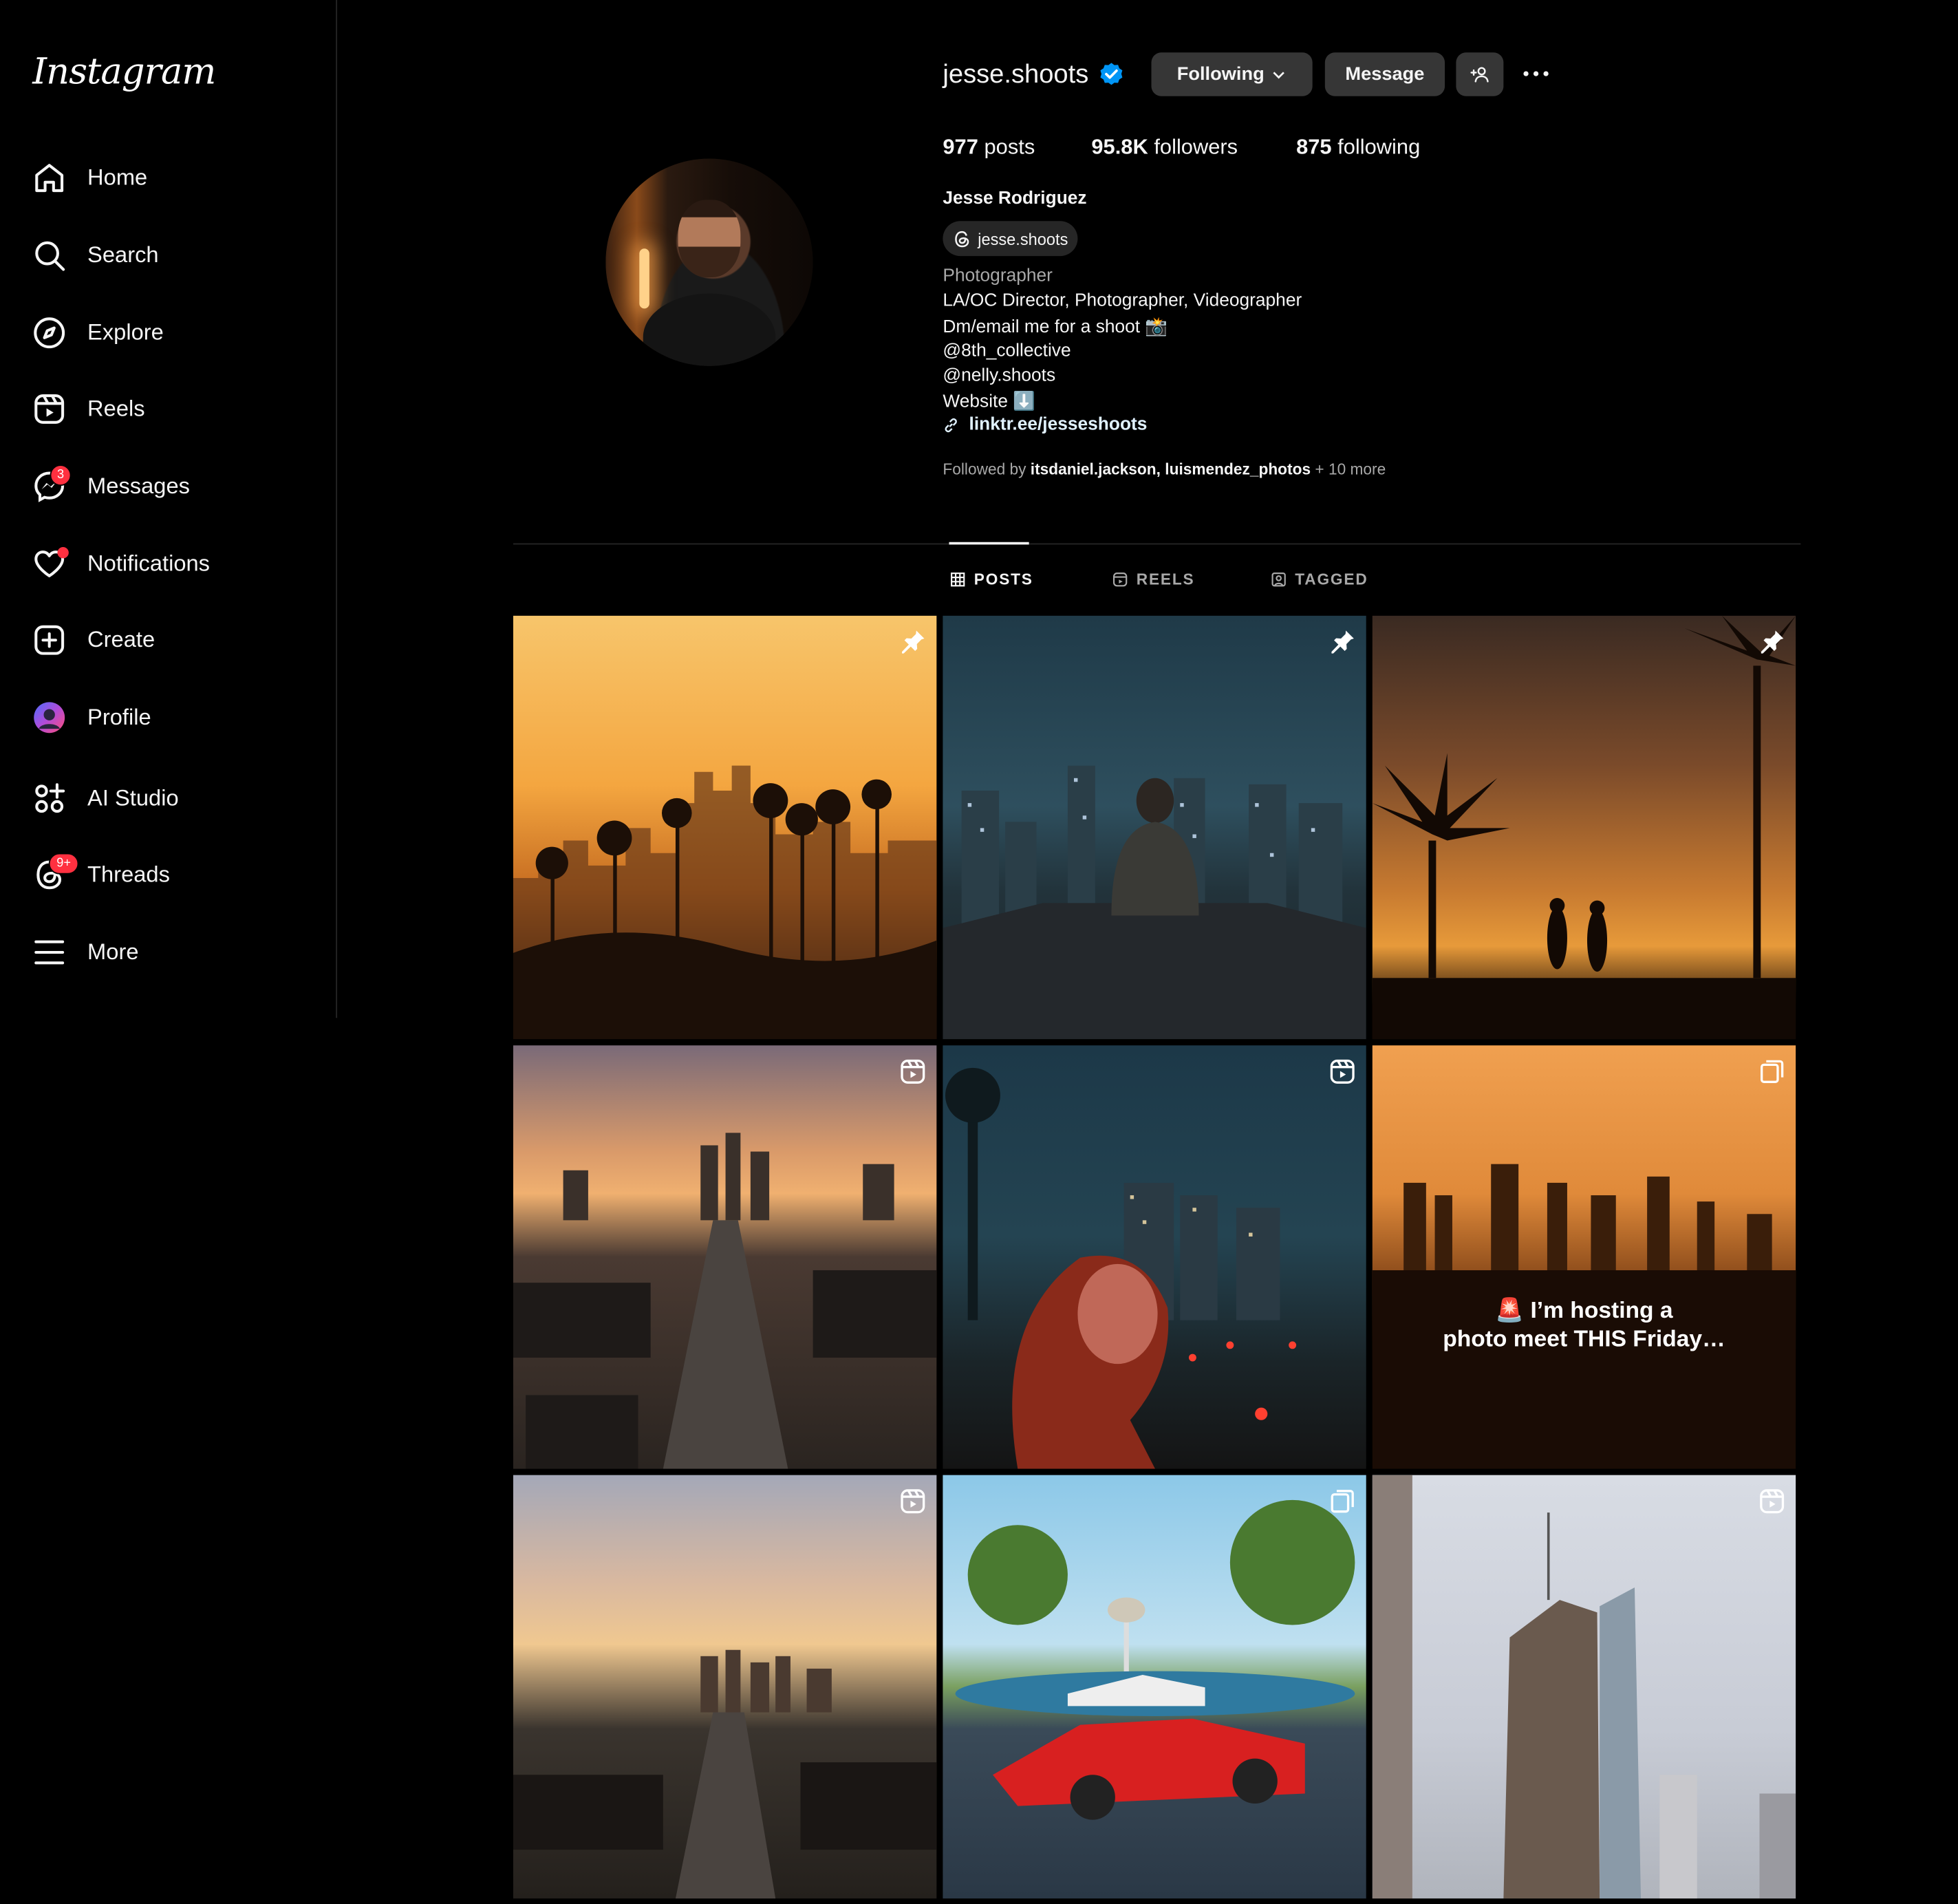 This screenshot has height=1904, width=1958. I want to click on threads-handle: jesse.shoots, so click(1023, 239).